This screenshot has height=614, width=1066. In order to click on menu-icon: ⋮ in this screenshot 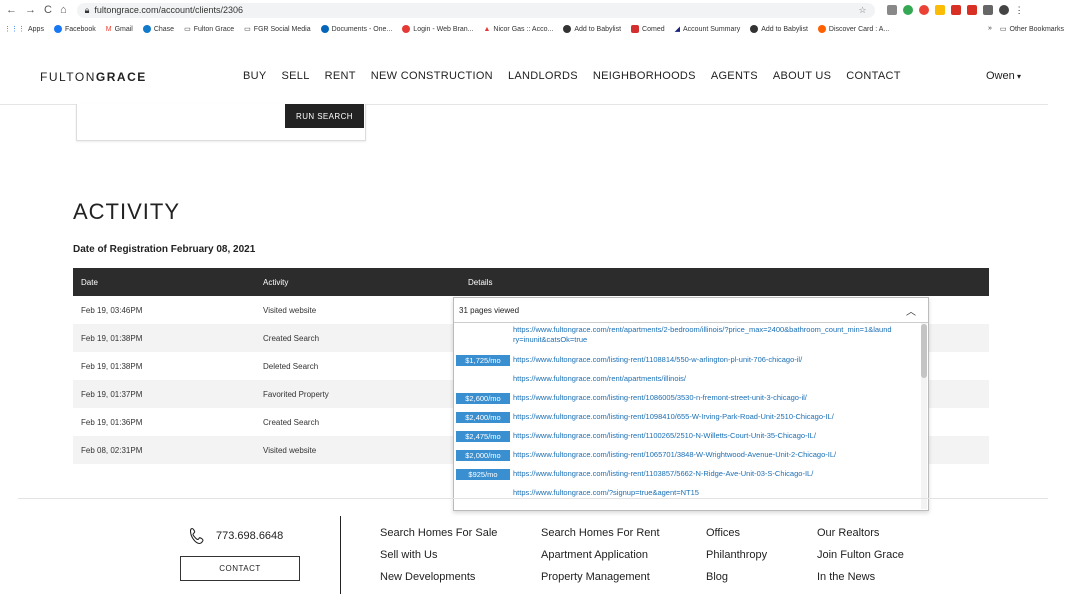, I will do `click(1019, 10)`.